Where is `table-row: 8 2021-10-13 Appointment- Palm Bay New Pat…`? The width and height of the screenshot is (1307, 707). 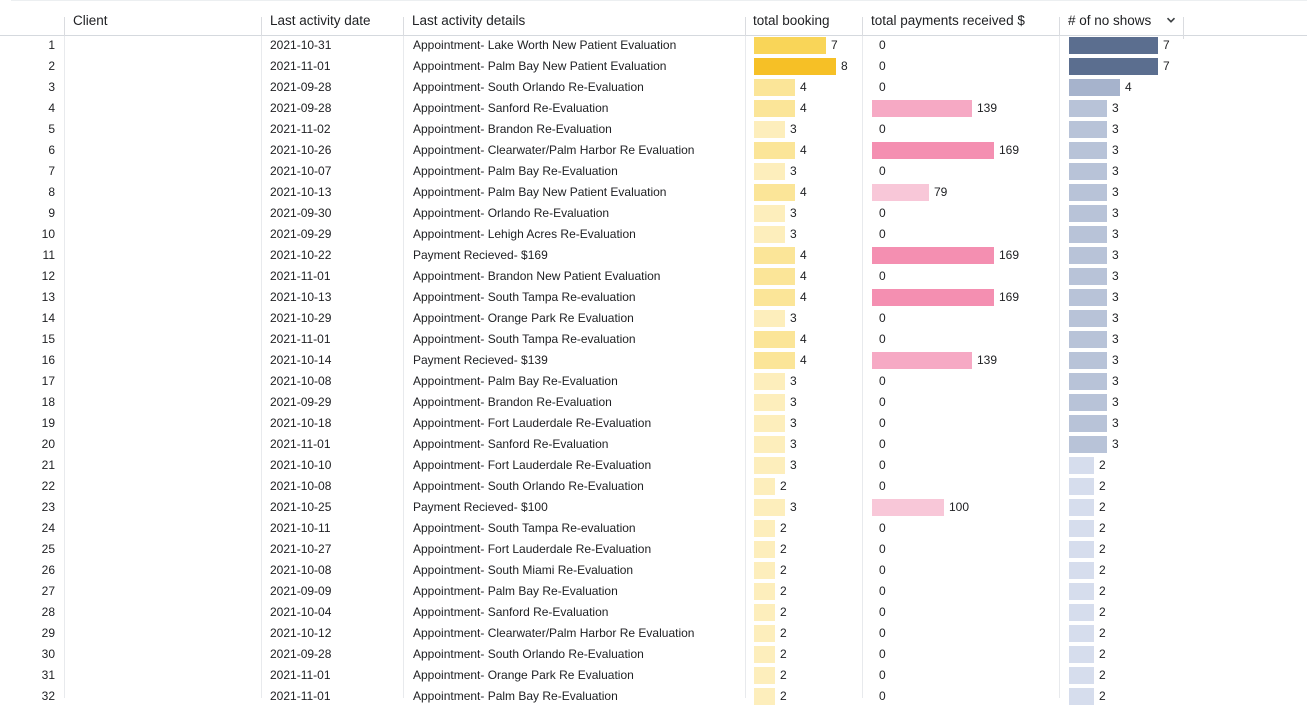
table-row: 8 2021-10-13 Appointment- Palm Bay New Pat… is located at coordinates (653, 192).